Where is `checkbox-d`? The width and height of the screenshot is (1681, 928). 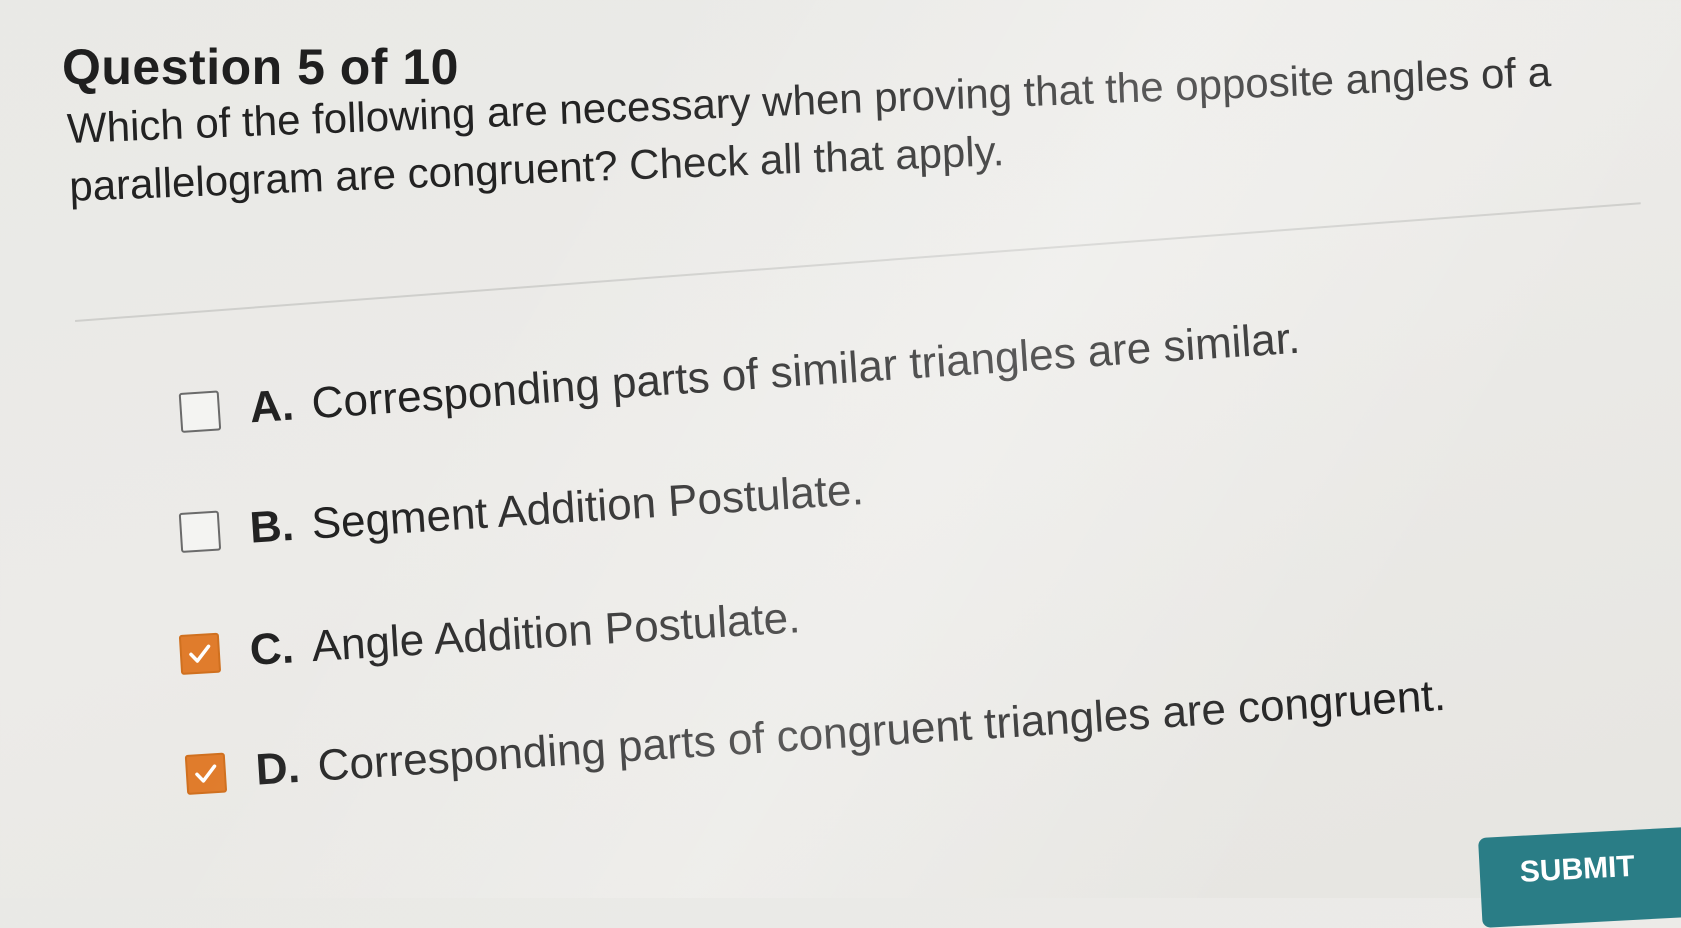
checkbox-d is located at coordinates (206, 773).